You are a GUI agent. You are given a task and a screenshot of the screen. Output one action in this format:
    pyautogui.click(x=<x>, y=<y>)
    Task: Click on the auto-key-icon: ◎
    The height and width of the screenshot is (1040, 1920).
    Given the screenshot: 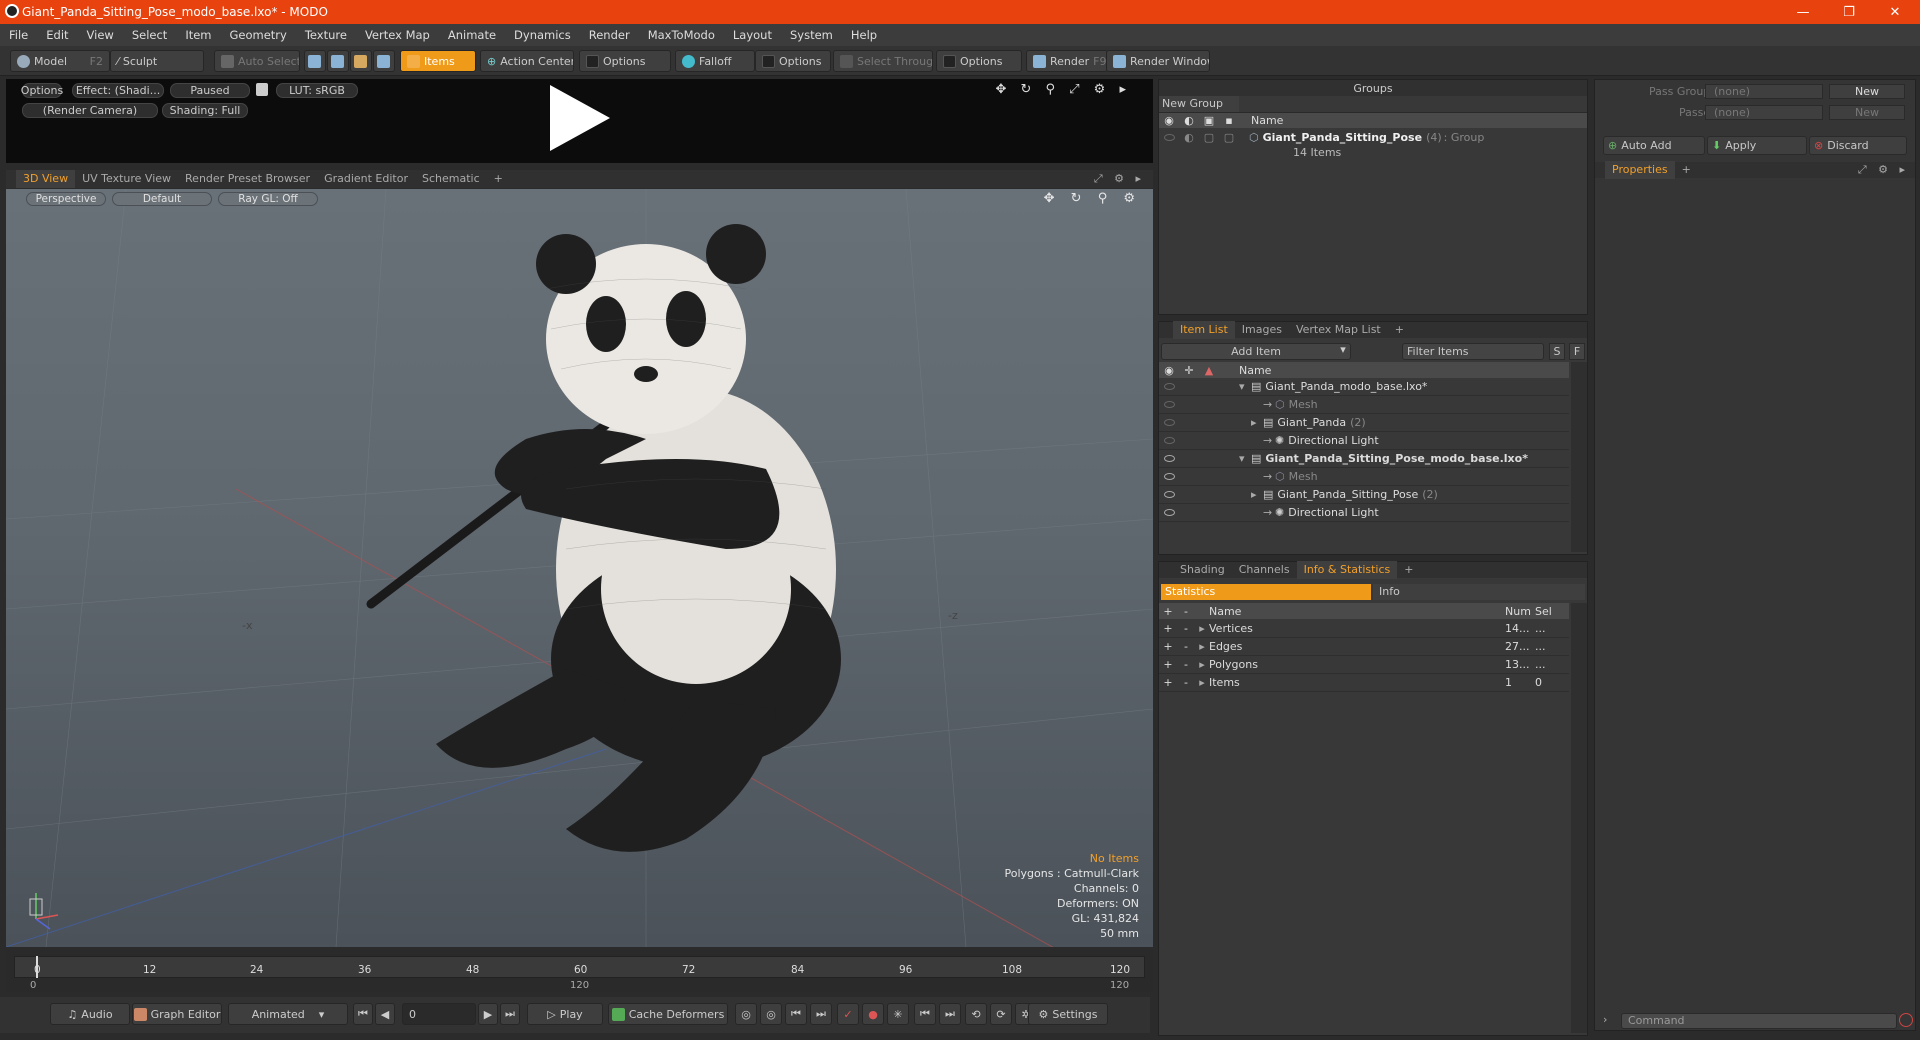 What is the action you would take?
    pyautogui.click(x=771, y=1014)
    